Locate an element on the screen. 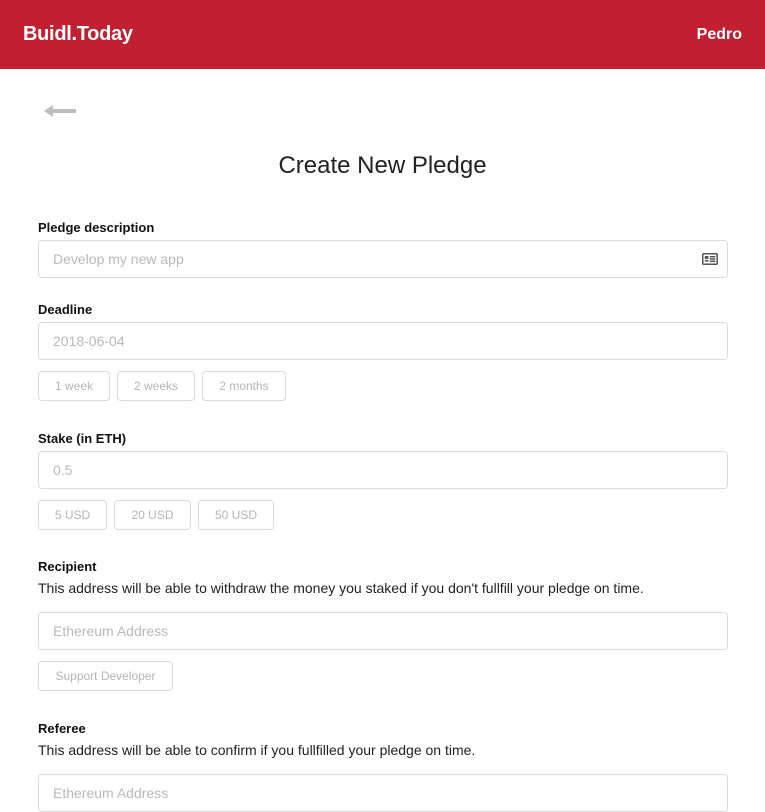  deadline-input is located at coordinates (383, 341).